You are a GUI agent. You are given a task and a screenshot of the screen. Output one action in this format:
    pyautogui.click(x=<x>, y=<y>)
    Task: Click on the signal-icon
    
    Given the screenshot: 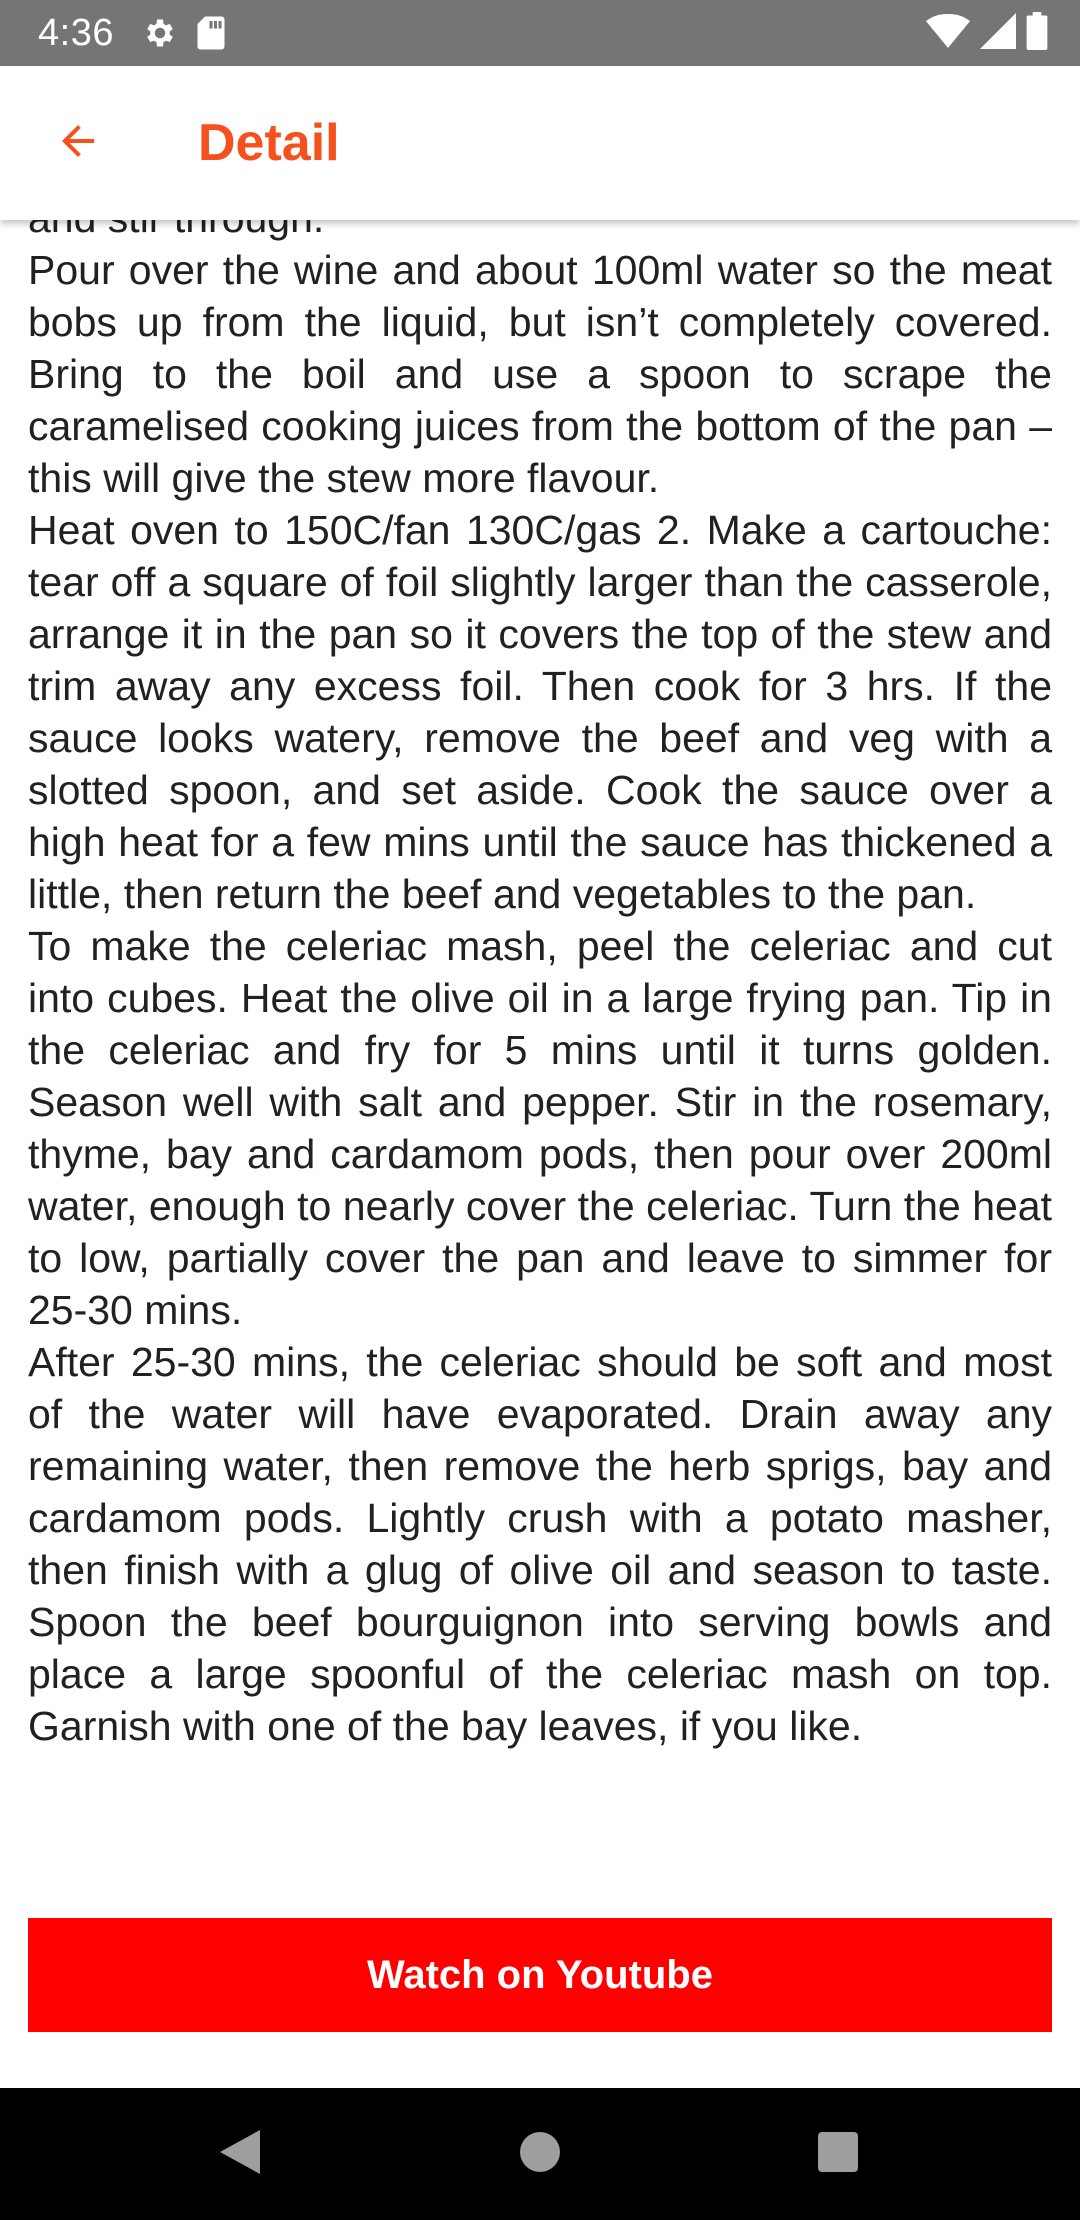 What is the action you would take?
    pyautogui.click(x=998, y=33)
    